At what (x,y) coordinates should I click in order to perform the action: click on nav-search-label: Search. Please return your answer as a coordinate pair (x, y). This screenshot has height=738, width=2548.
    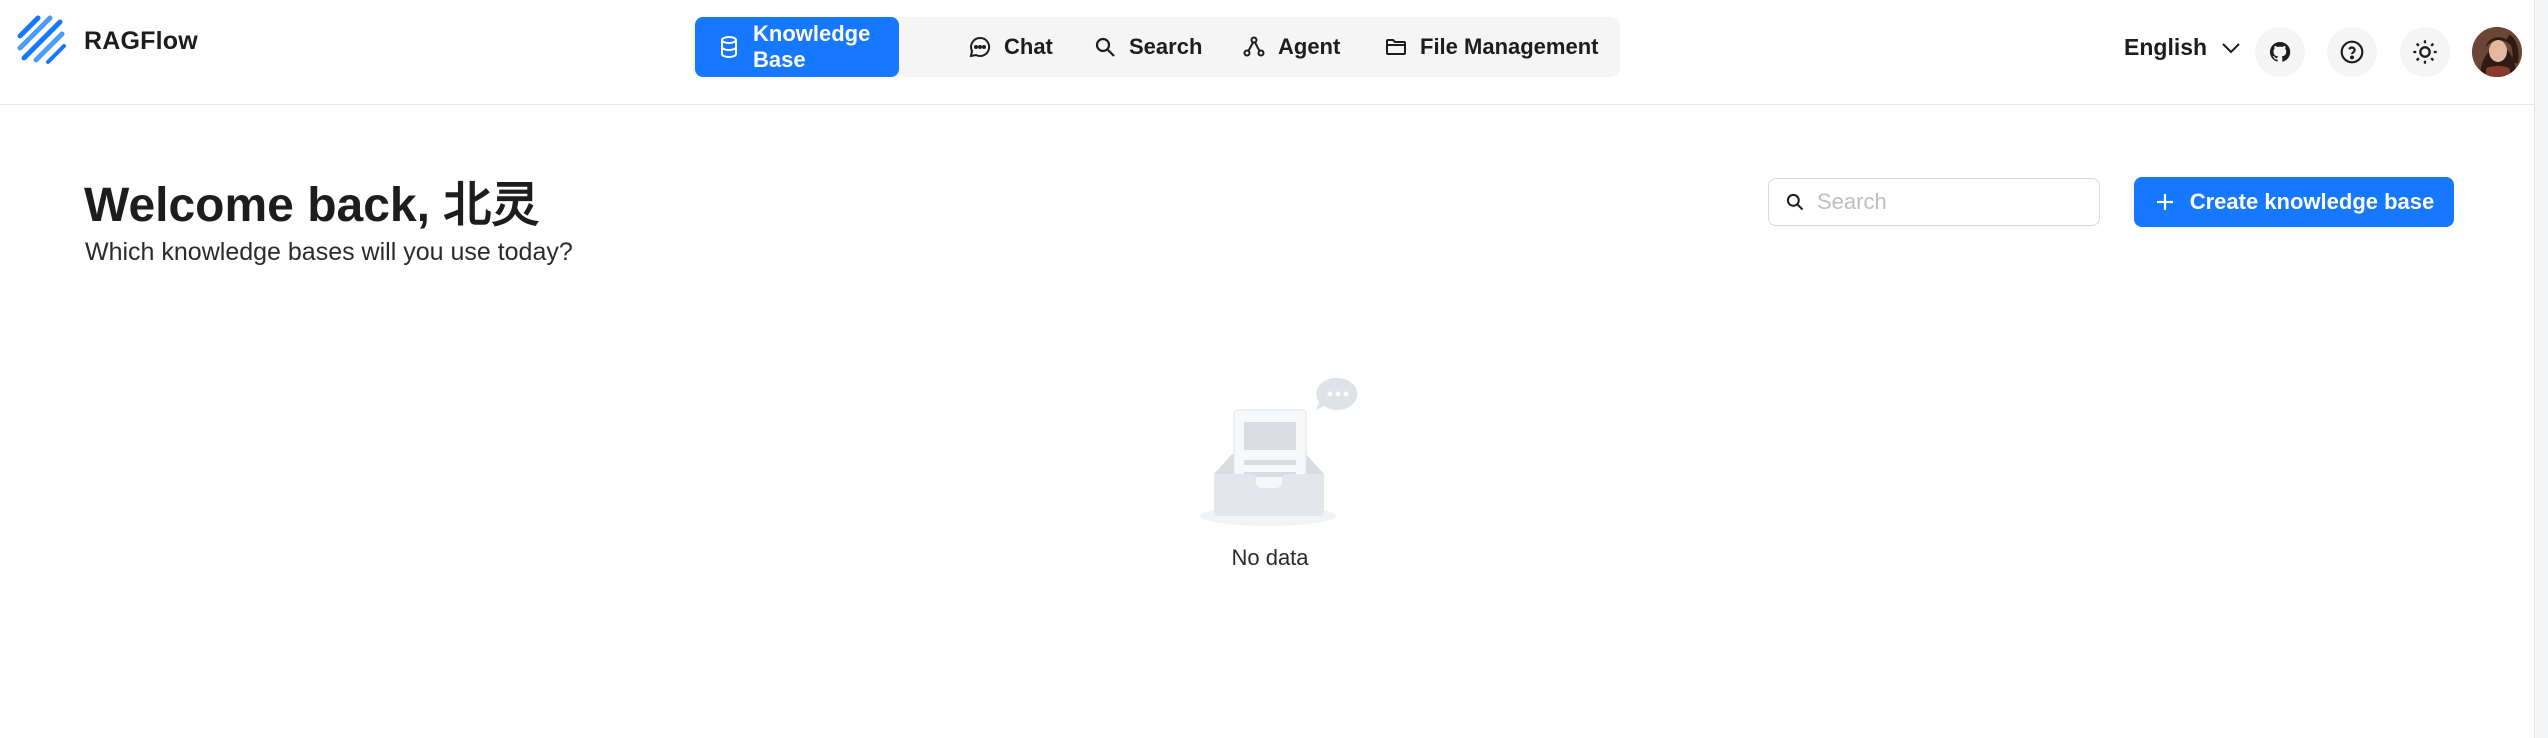
    Looking at the image, I should click on (1166, 46).